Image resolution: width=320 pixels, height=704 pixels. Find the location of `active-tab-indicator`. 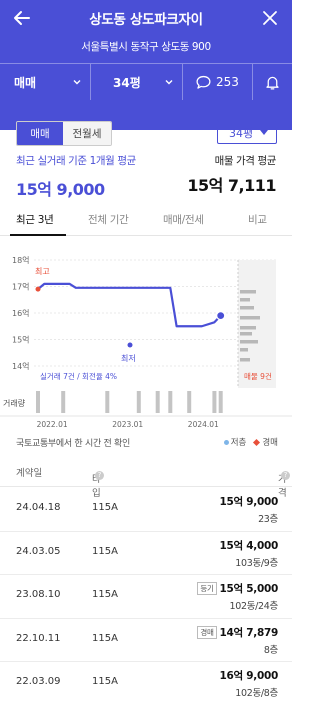

active-tab-indicator is located at coordinates (38, 235).